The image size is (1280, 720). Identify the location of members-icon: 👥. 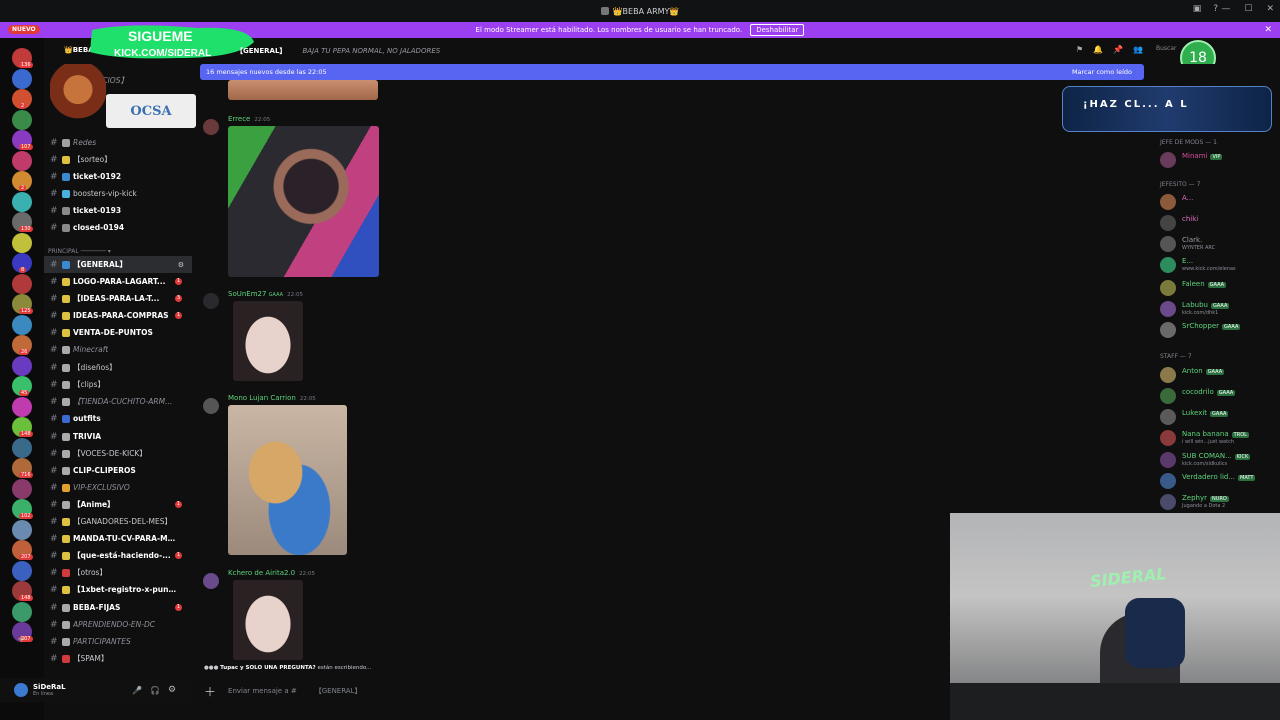
(1138, 49).